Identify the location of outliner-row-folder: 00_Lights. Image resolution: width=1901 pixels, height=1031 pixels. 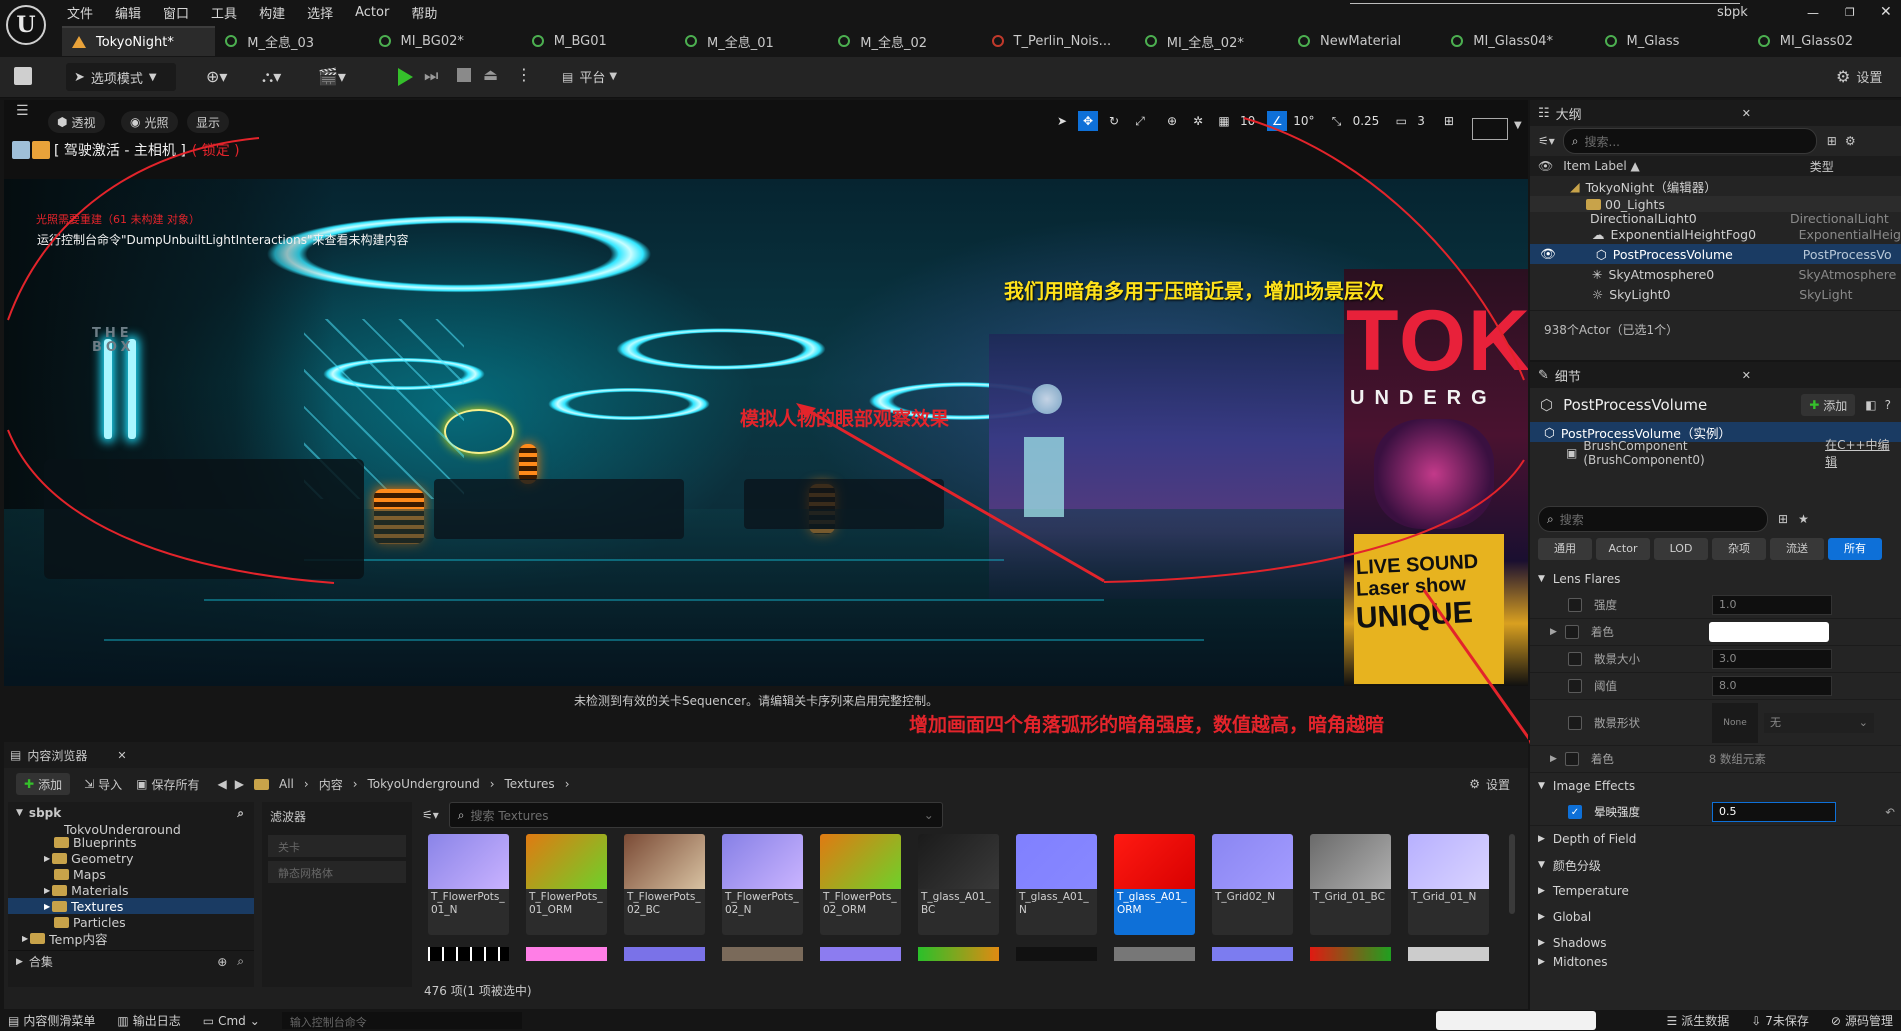
(1715, 204).